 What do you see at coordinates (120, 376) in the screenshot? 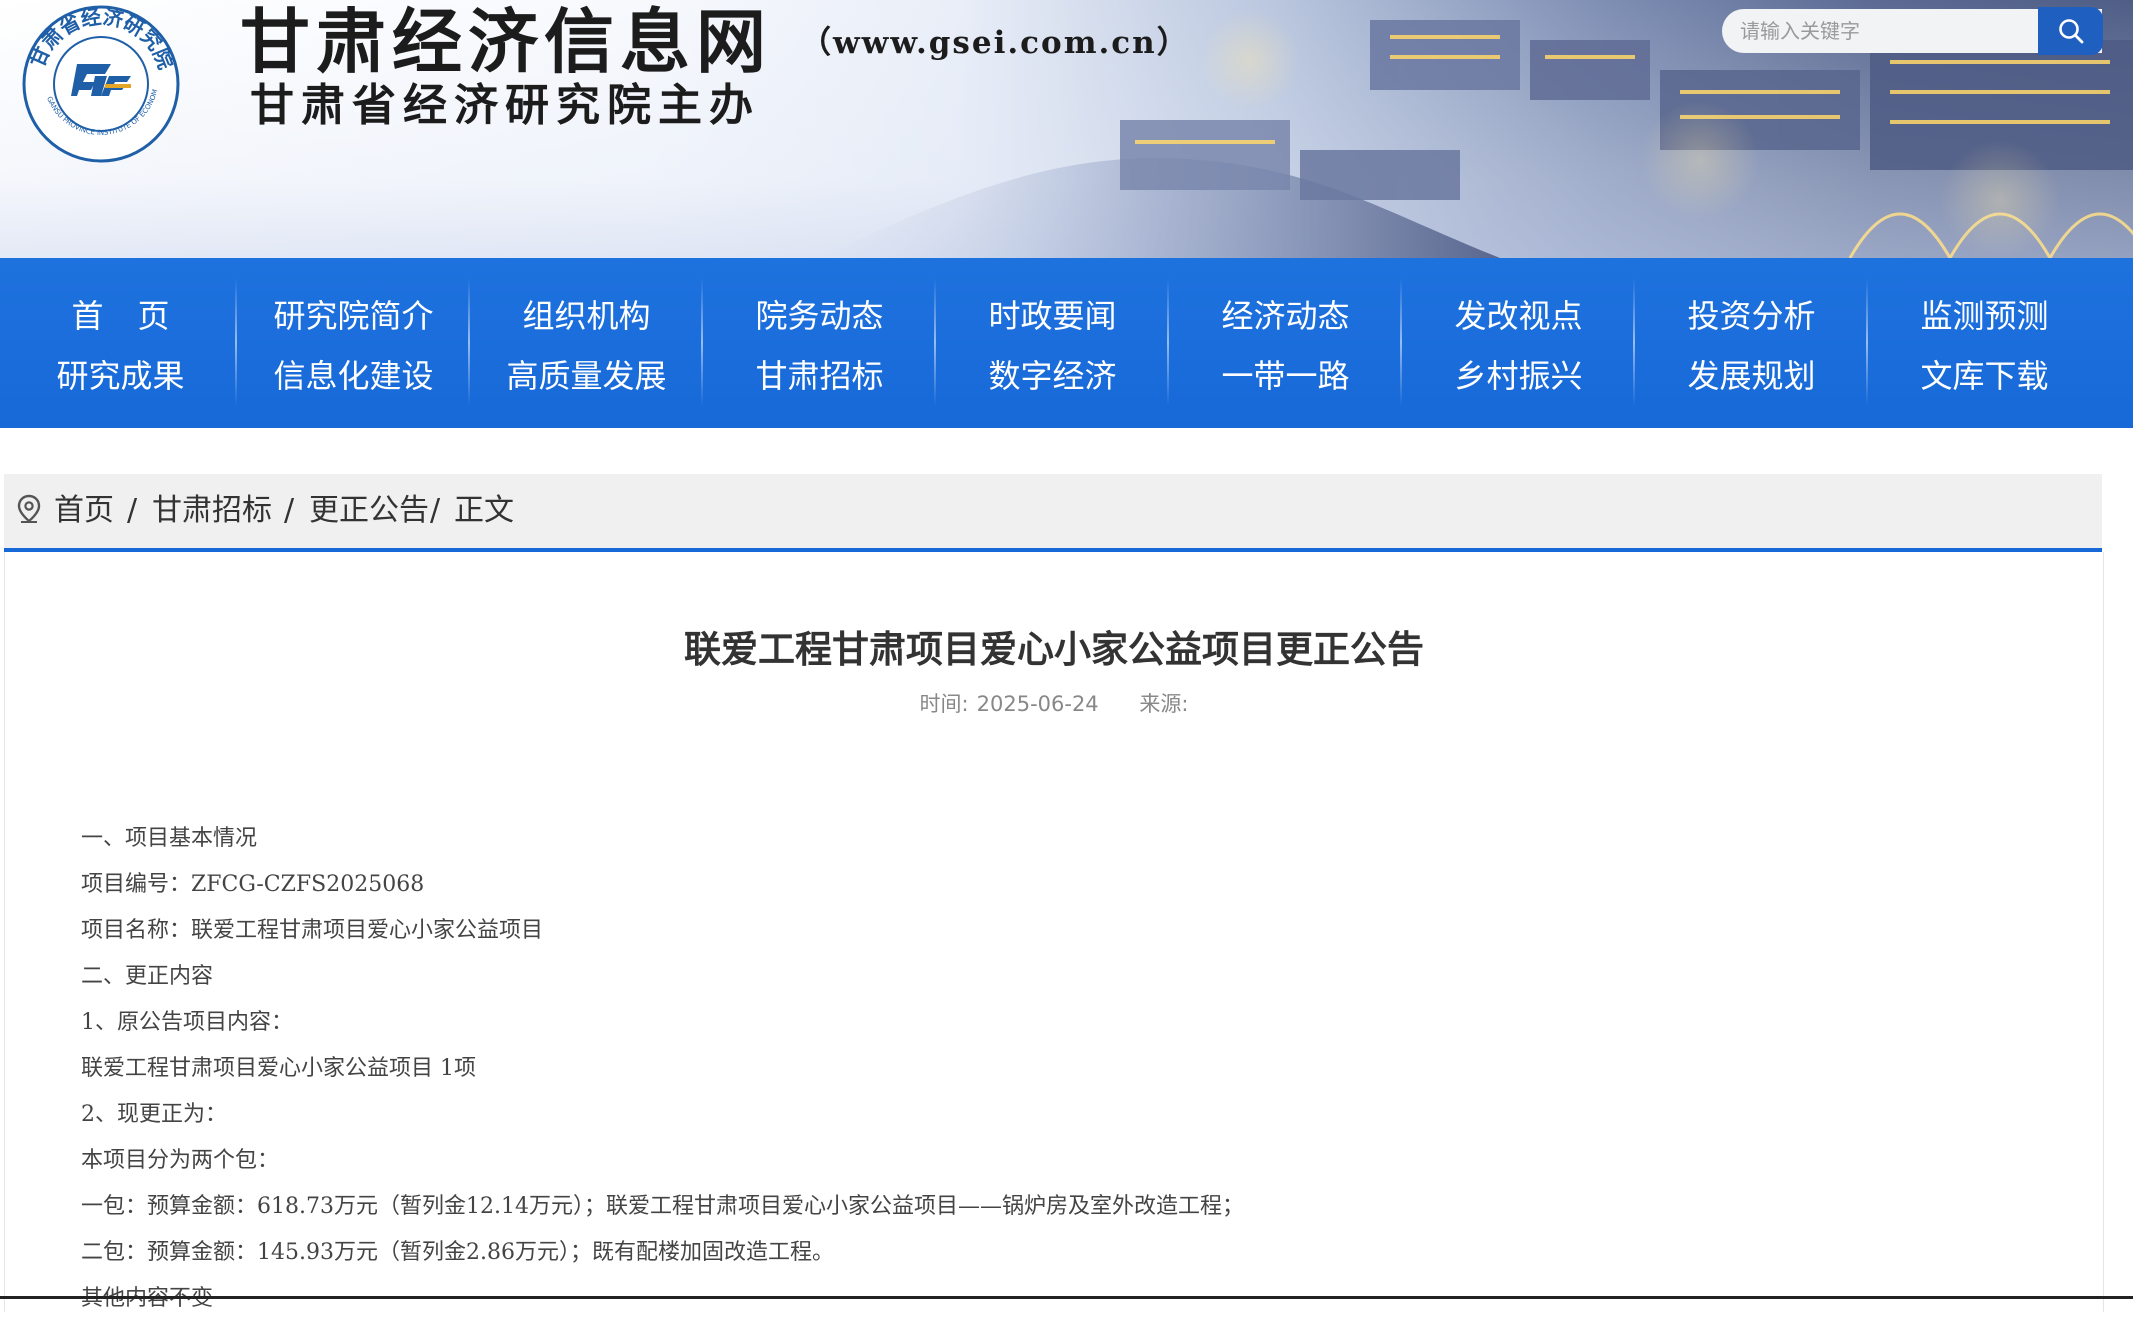
I see `nav-item-research-results: 研究成果` at bounding box center [120, 376].